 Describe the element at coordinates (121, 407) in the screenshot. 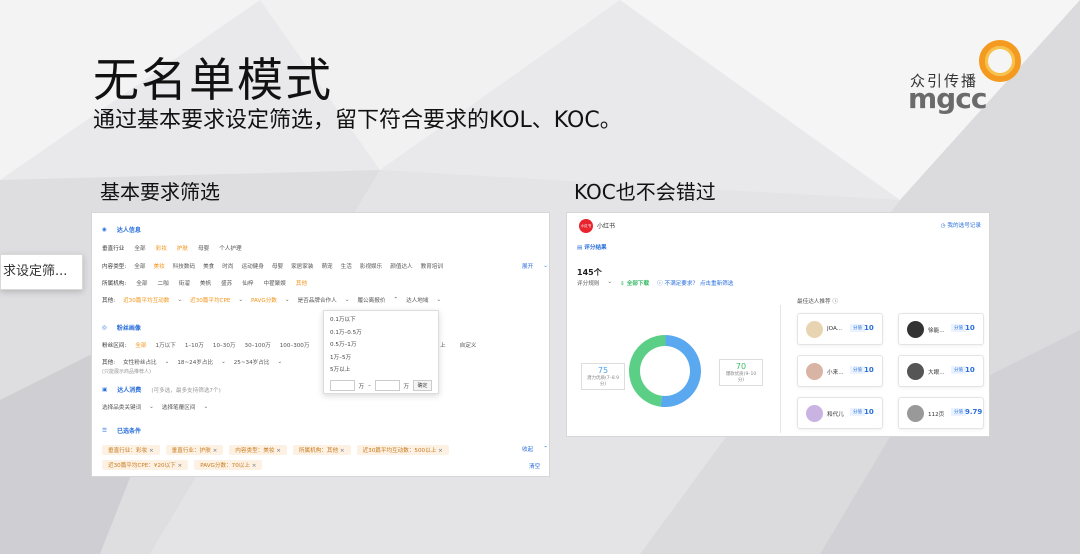

I see `category-select: 选择品类关键词` at that location.